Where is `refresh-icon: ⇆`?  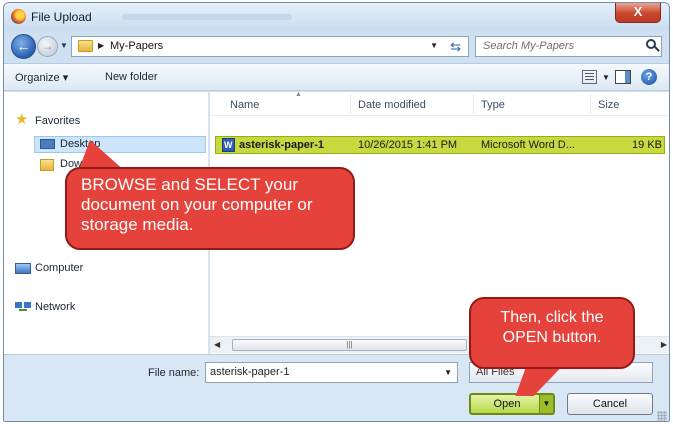 refresh-icon: ⇆ is located at coordinates (455, 47).